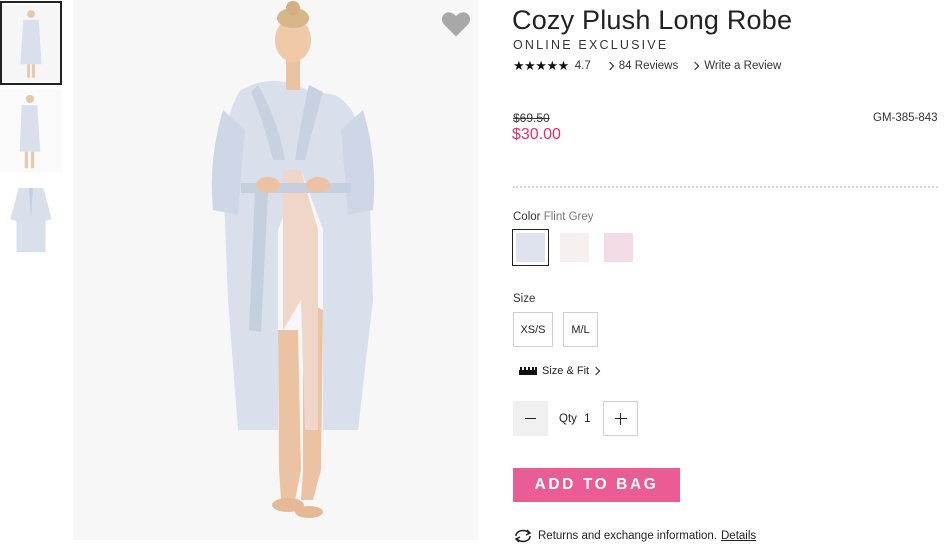 This screenshot has width=944, height=545. I want to click on thumbnail-flat, so click(31, 219).